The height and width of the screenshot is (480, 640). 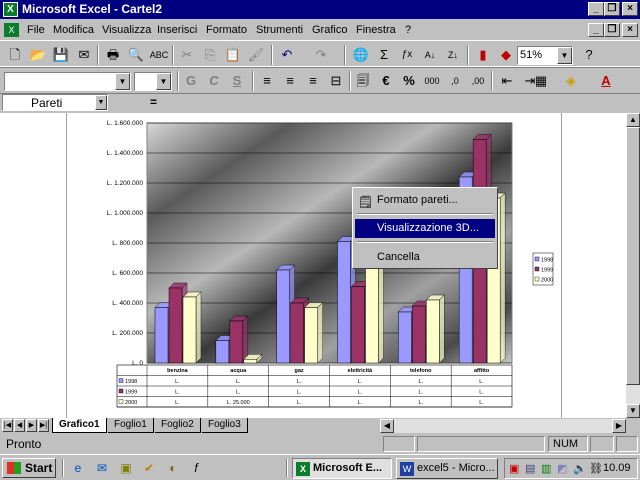 I want to click on menu-visualizza: Visualizza, so click(x=126, y=30).